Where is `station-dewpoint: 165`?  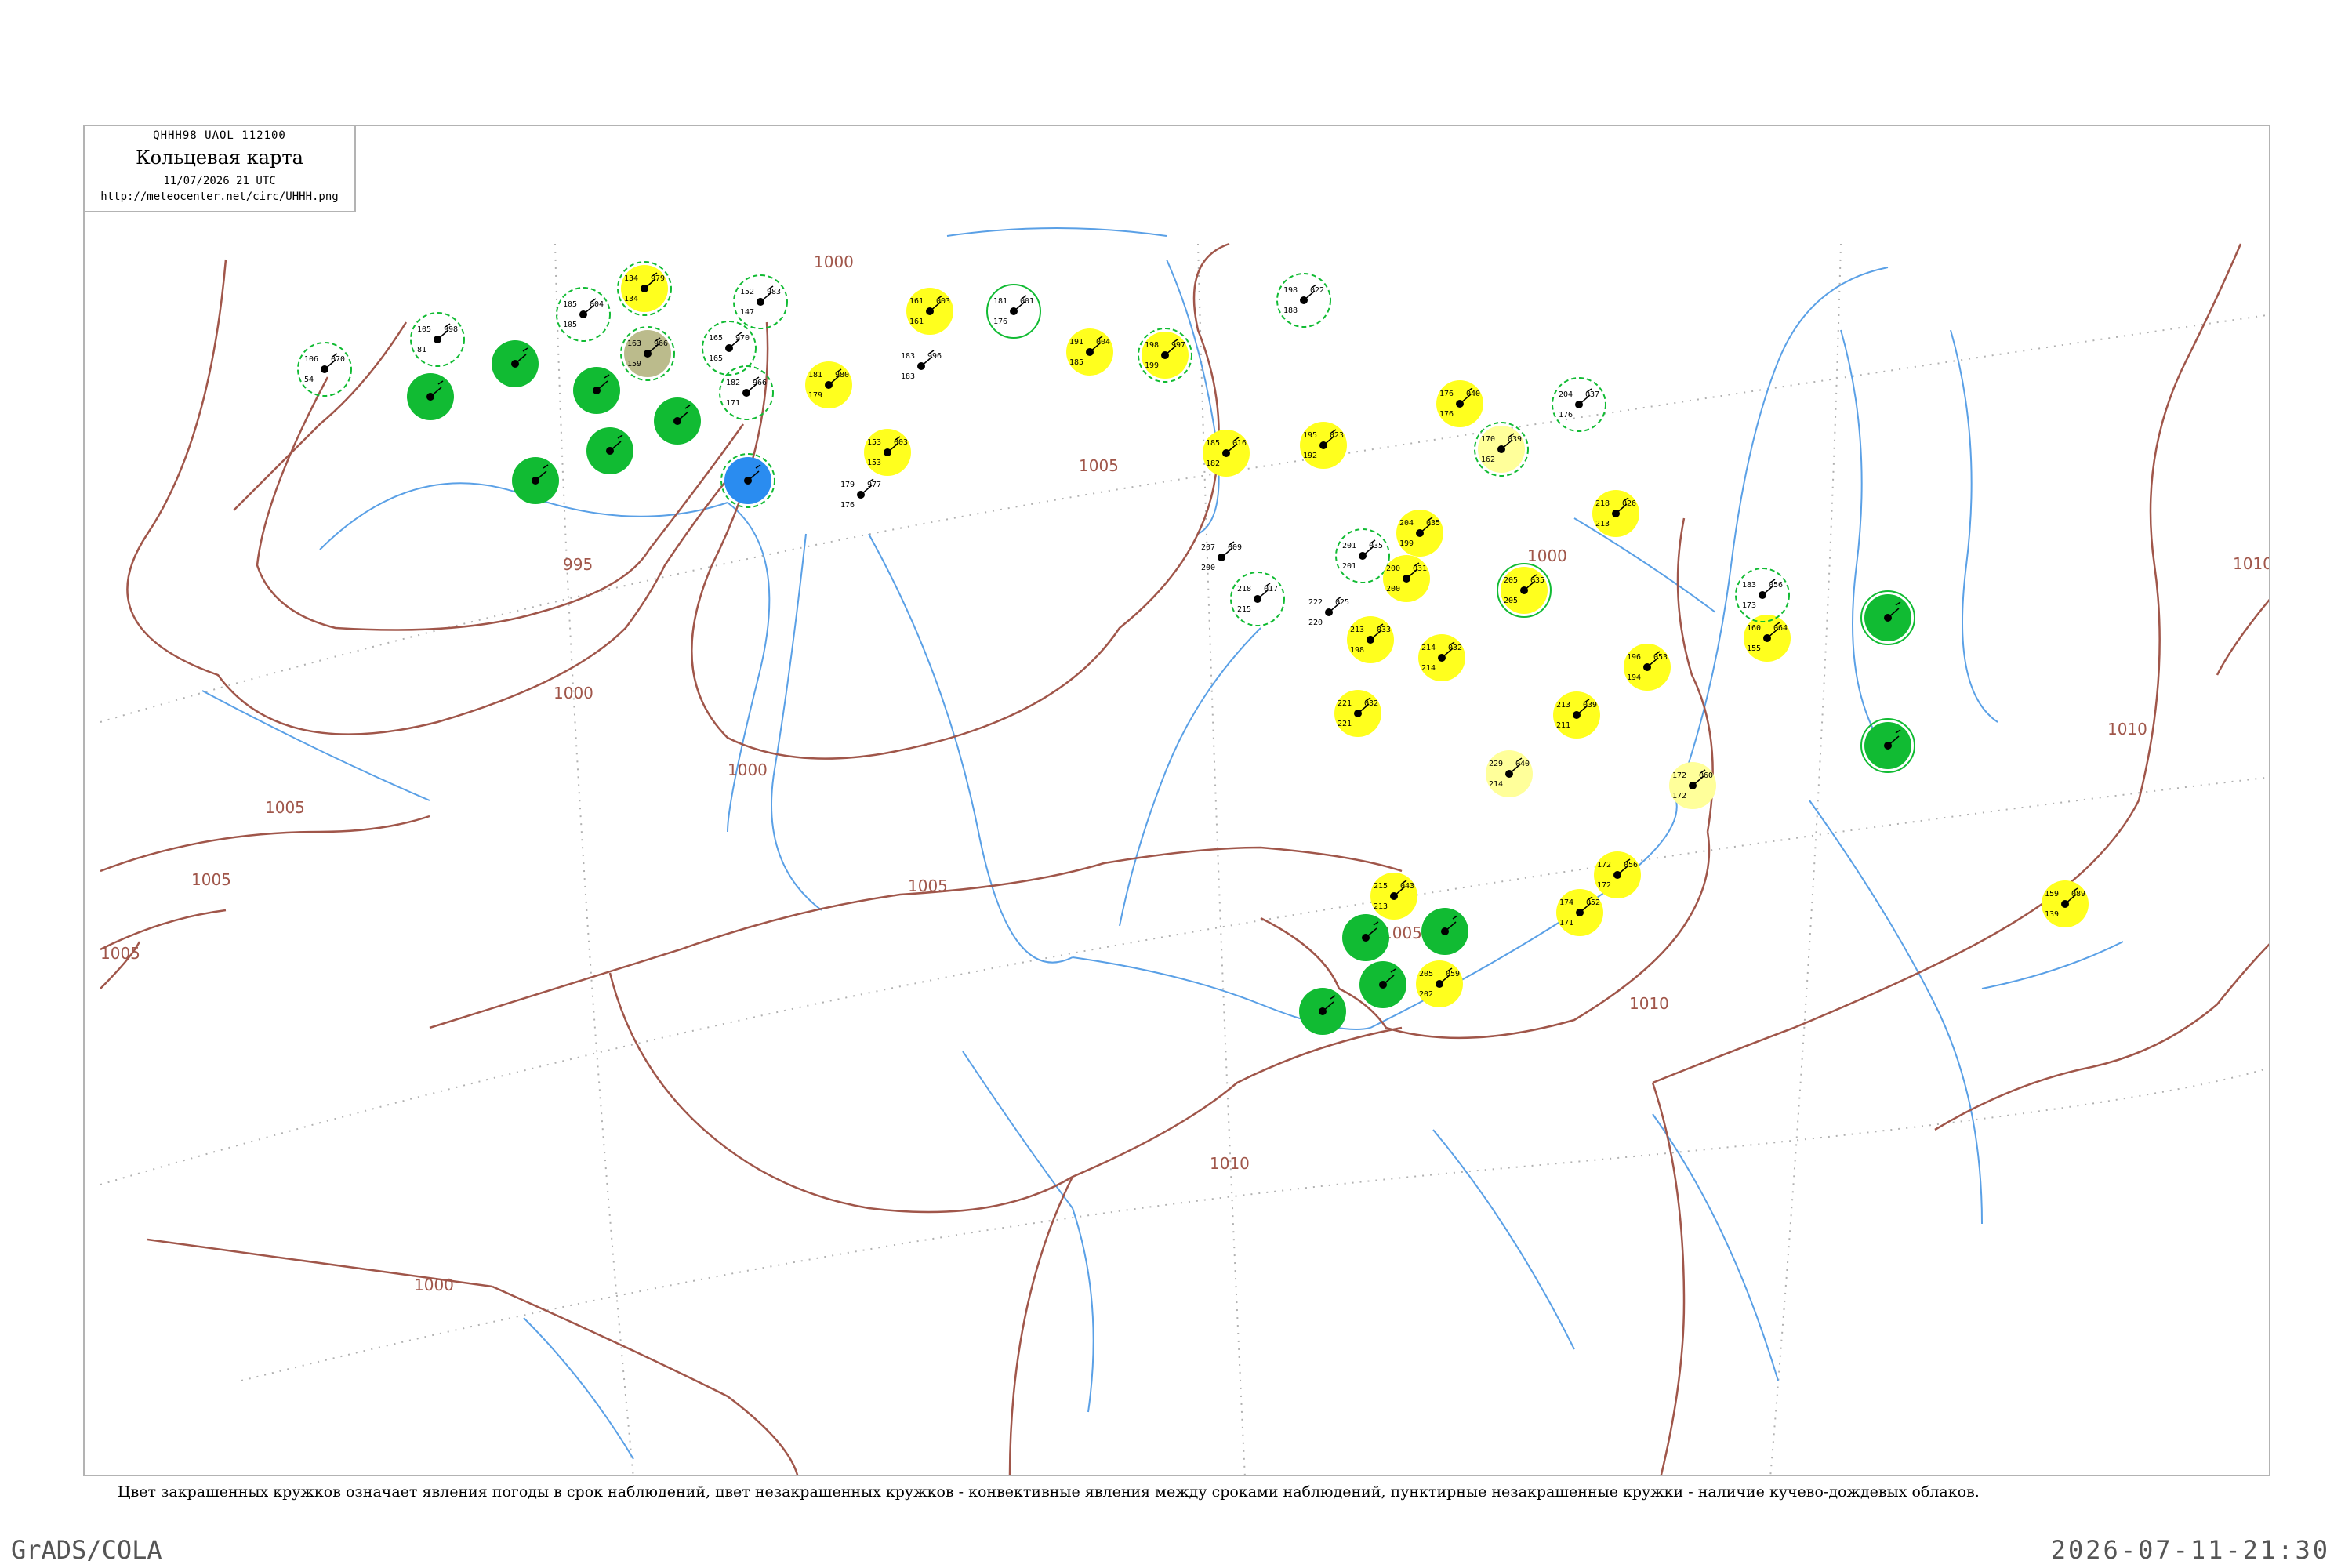 station-dewpoint: 165 is located at coordinates (716, 358).